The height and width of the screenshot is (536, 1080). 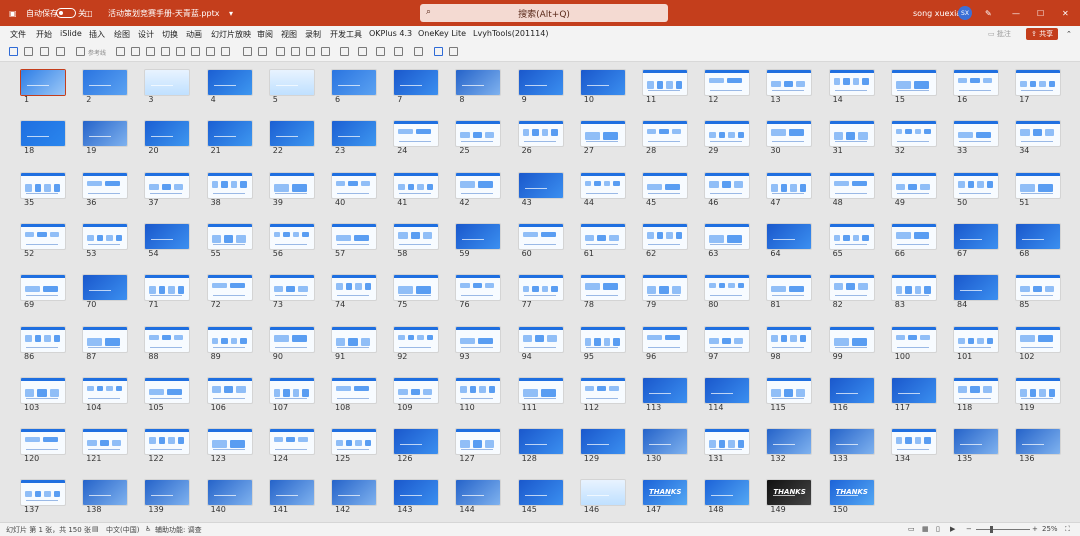 I want to click on align-right-icon, so click(x=150, y=51).